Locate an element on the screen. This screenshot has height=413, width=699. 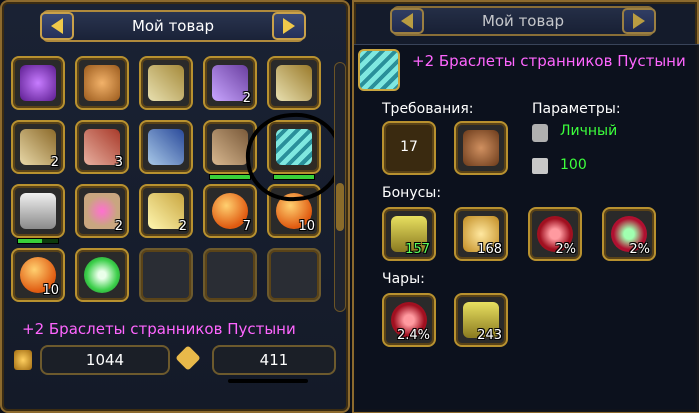
bonus-slot: 168 is located at coordinates (481, 234).